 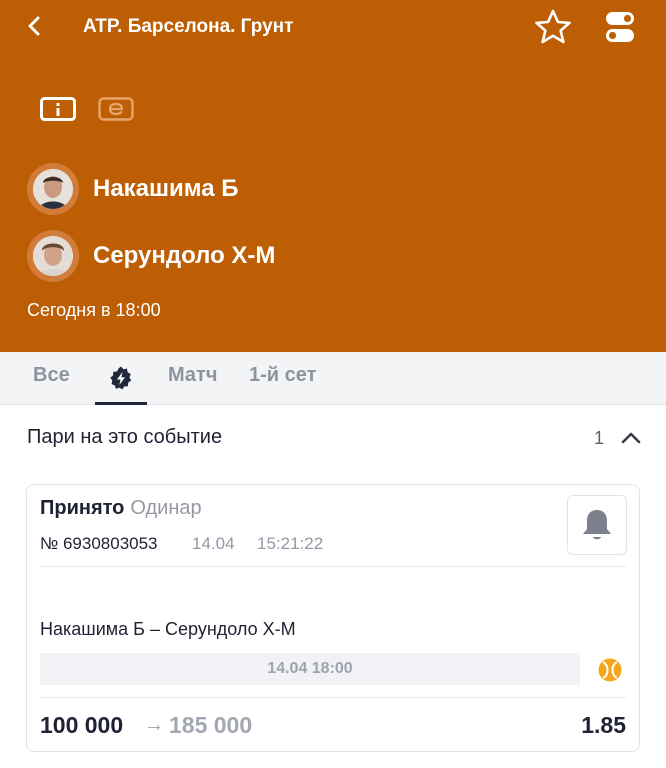 I want to click on chevron-left-icon, so click(x=34, y=26).